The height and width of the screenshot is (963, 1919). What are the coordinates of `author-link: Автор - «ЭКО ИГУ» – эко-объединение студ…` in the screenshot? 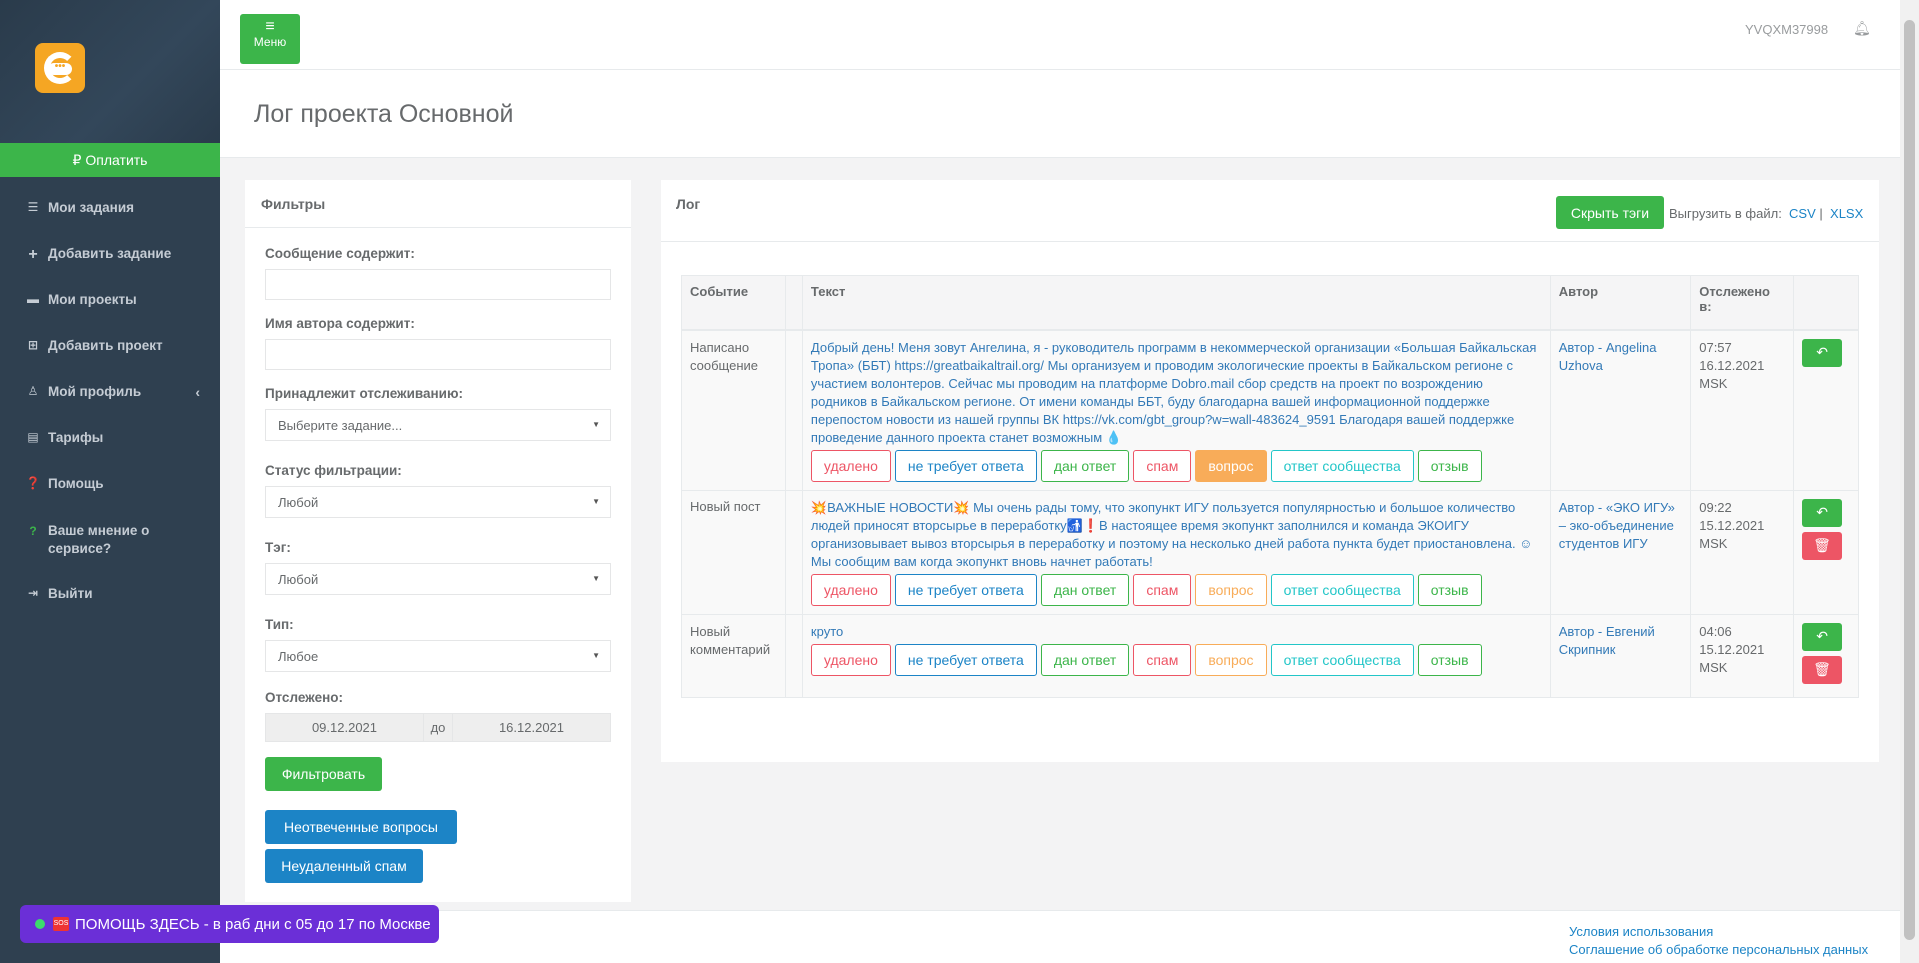 It's located at (1617, 525).